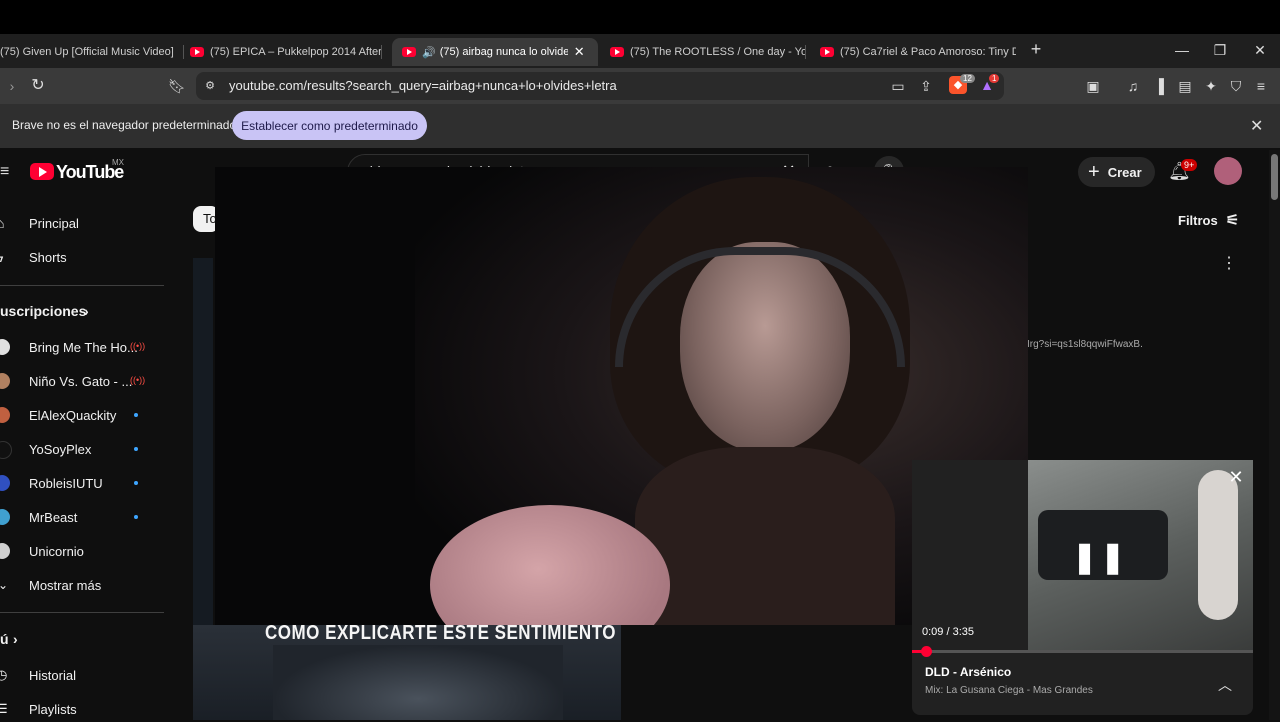  What do you see at coordinates (1082, 651) in the screenshot?
I see `progress-track` at bounding box center [1082, 651].